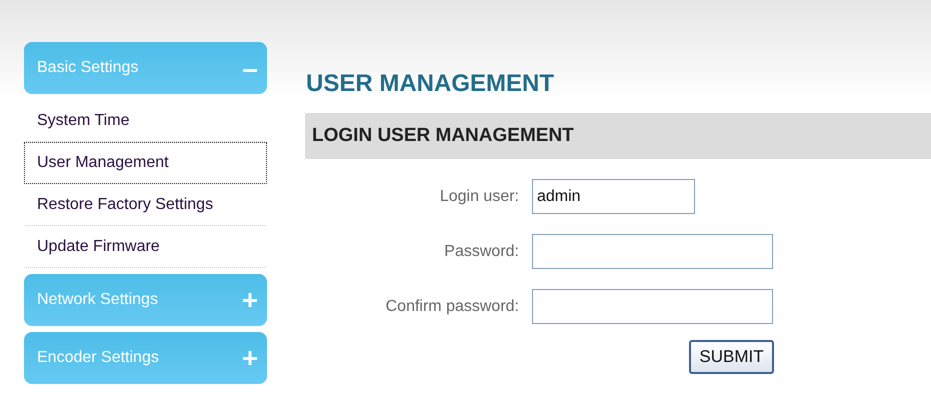 The height and width of the screenshot is (409, 931). What do you see at coordinates (443, 136) in the screenshot?
I see `section-title: LOGIN USER MANAGEMENT` at bounding box center [443, 136].